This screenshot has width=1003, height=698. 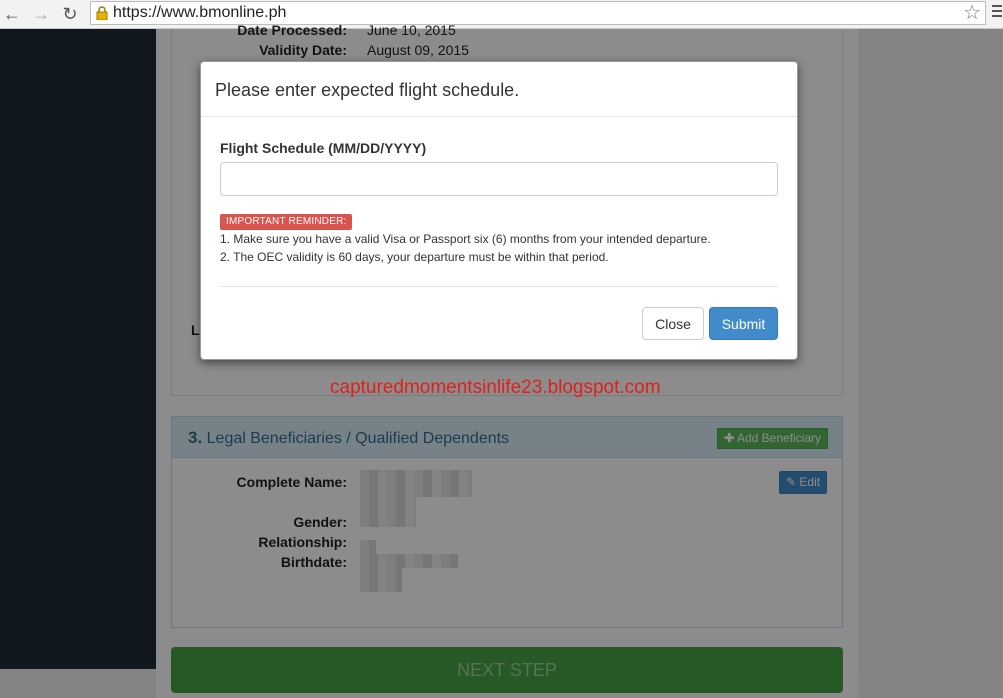 I want to click on arrow-left-icon: ←, so click(x=12, y=14).